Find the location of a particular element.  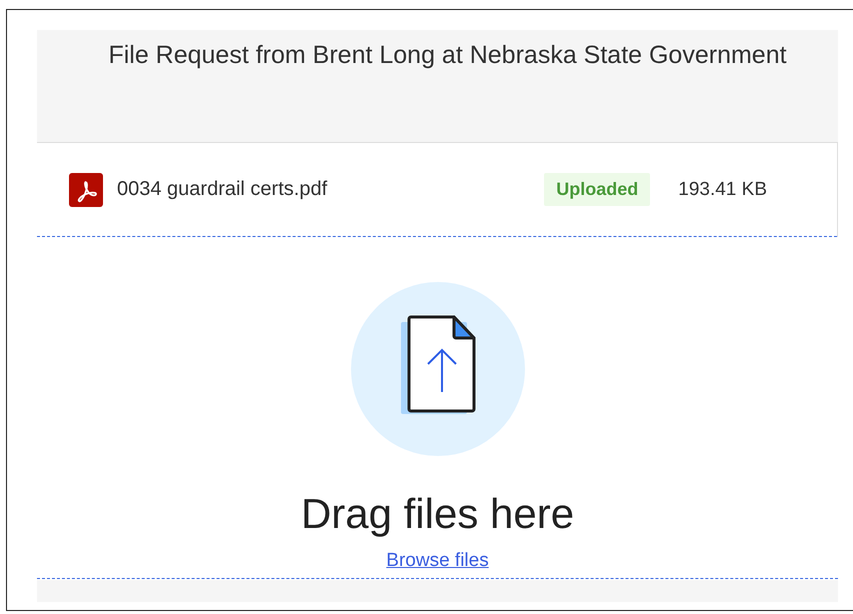

file-upload-icon is located at coordinates (437, 369).